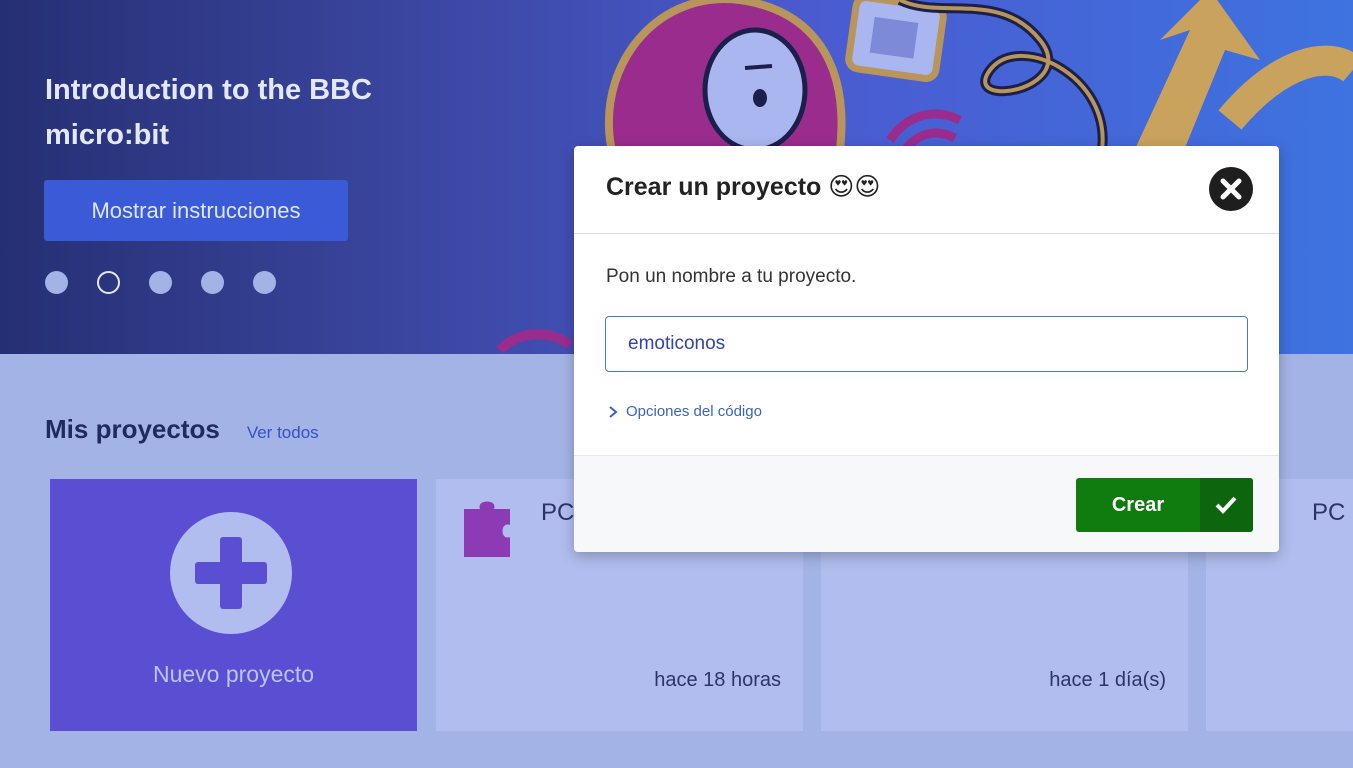 Image resolution: width=1353 pixels, height=768 pixels. Describe the element at coordinates (196, 210) in the screenshot. I see `show-instructions-button: Mostrar instrucciones` at that location.